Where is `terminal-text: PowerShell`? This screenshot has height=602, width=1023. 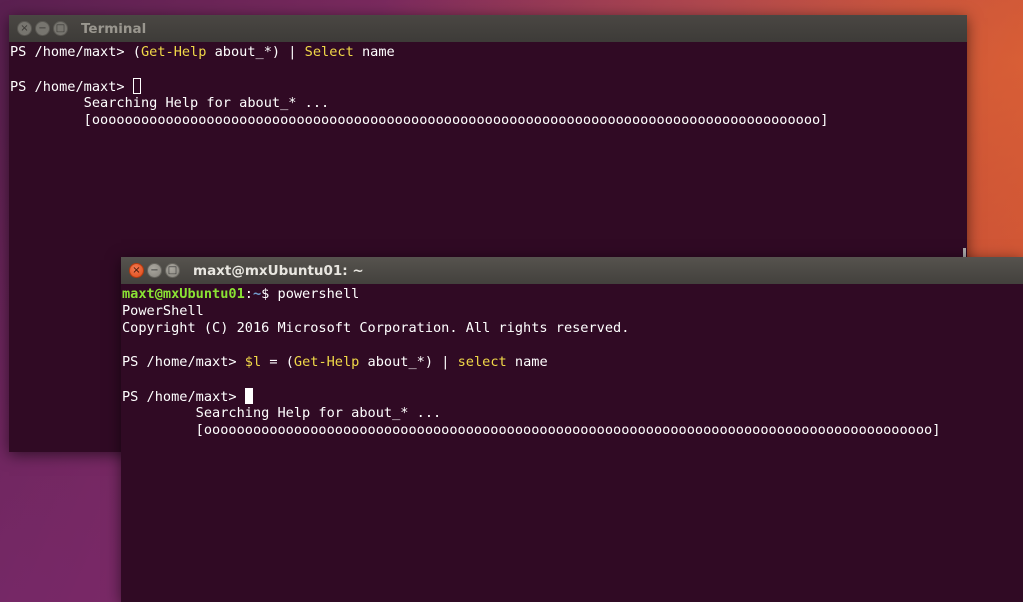 terminal-text: PowerShell is located at coordinates (163, 311).